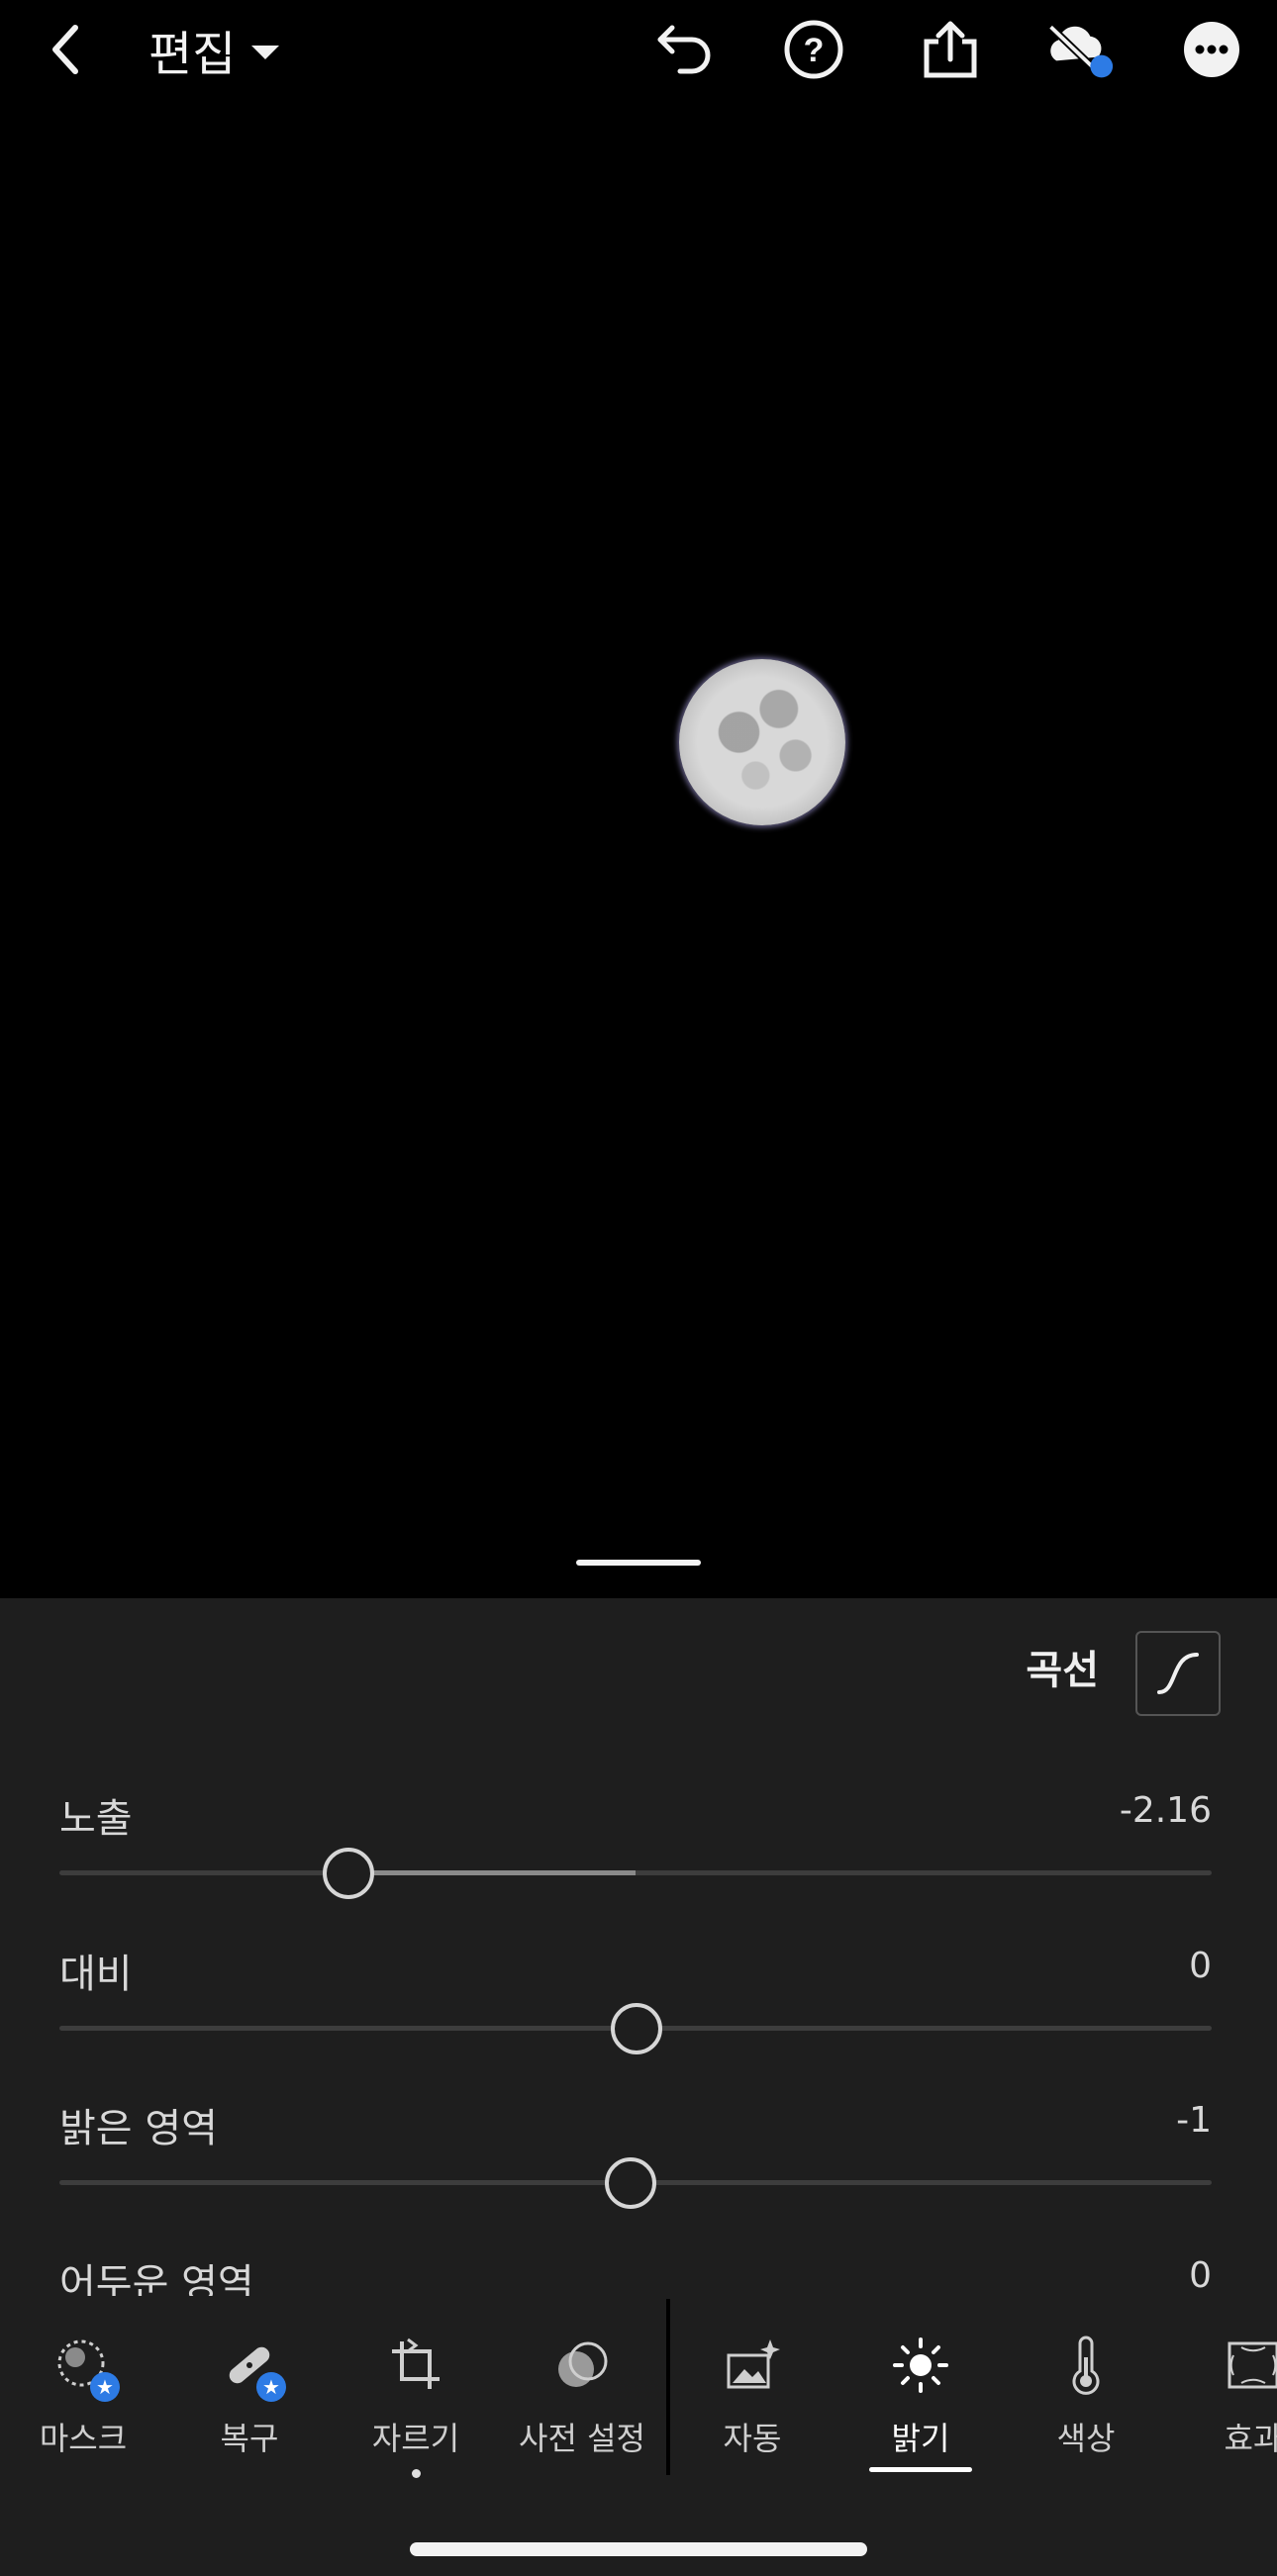 The width and height of the screenshot is (1277, 2576). I want to click on contrast-slider: 대비 0, so click(635, 2011).